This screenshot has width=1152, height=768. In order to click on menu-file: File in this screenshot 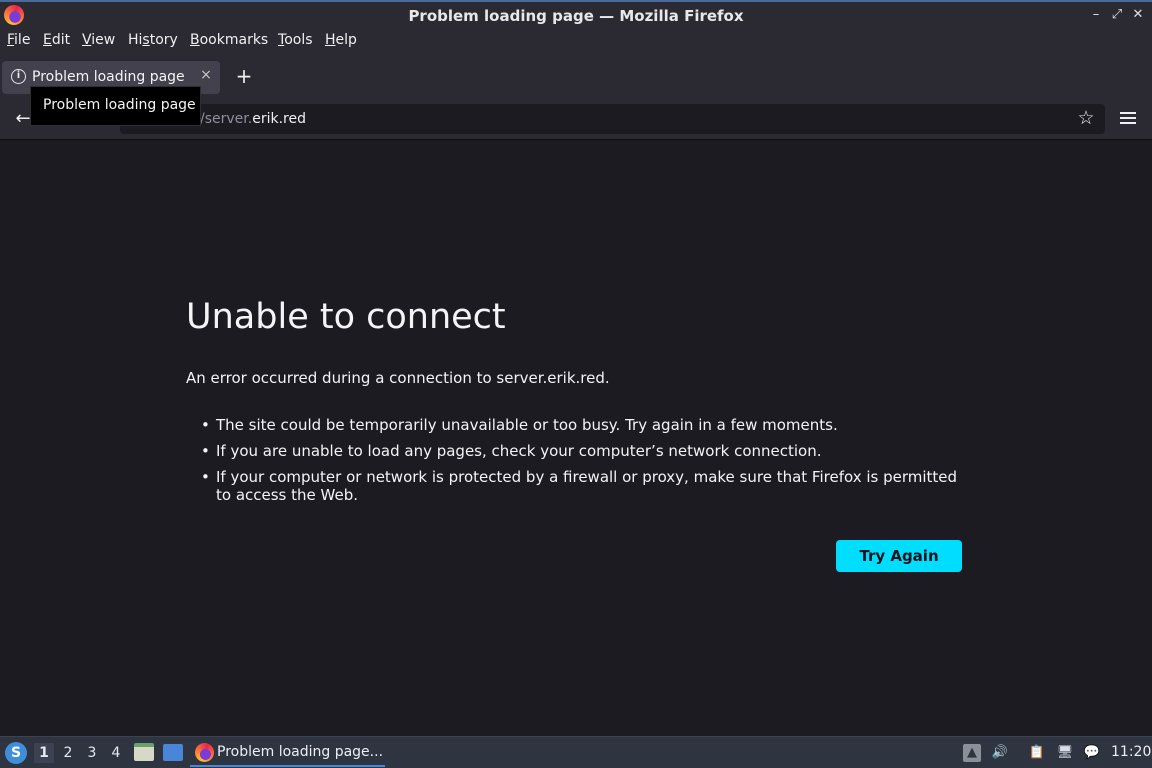, I will do `click(18, 40)`.